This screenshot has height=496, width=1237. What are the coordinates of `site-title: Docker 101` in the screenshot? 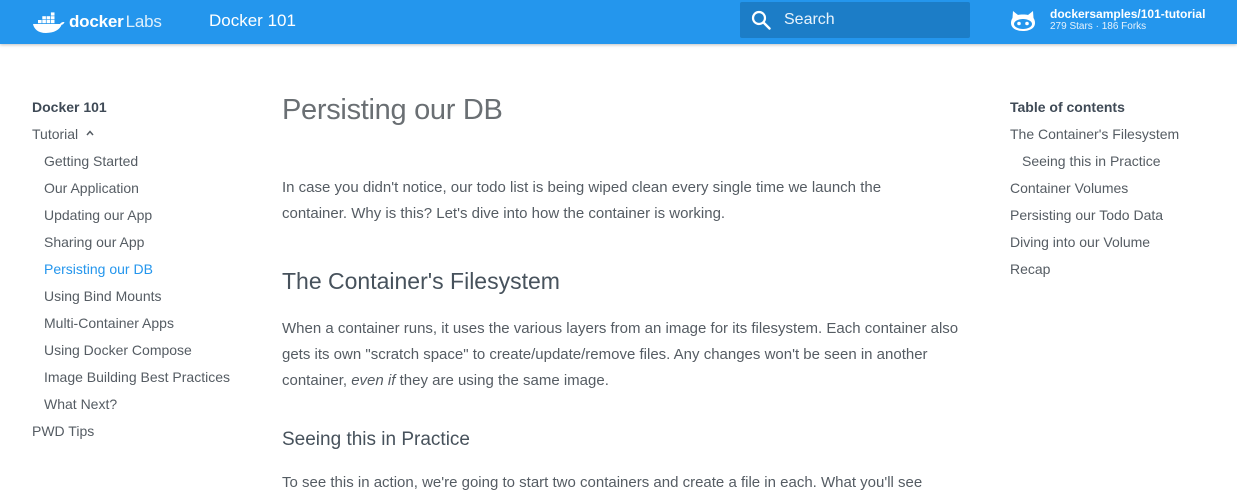 It's located at (252, 21).